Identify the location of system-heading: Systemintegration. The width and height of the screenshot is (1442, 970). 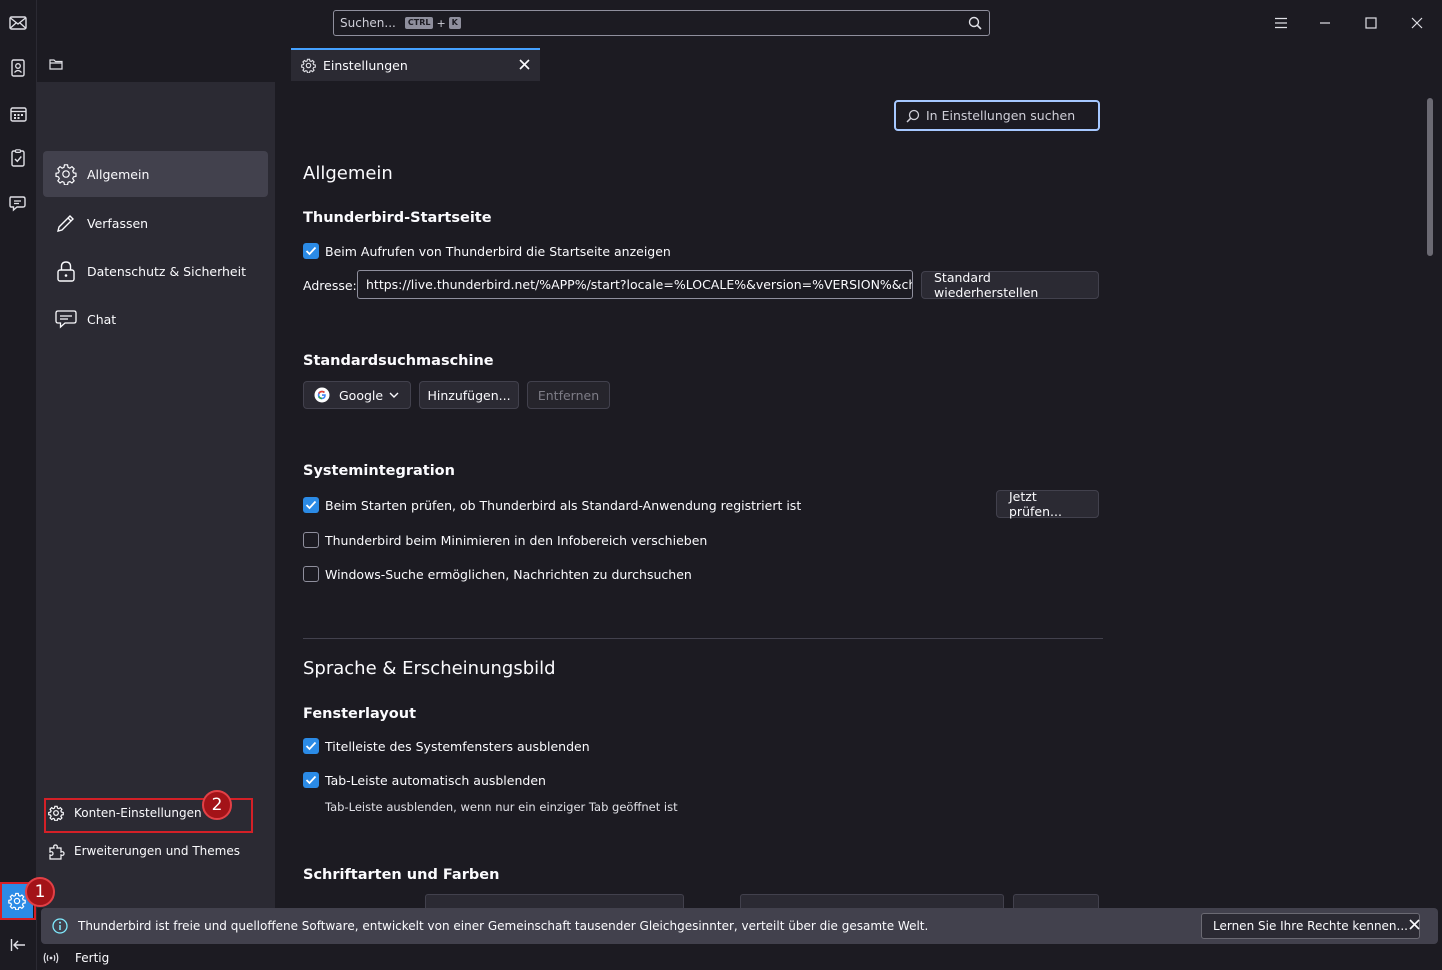
(379, 471).